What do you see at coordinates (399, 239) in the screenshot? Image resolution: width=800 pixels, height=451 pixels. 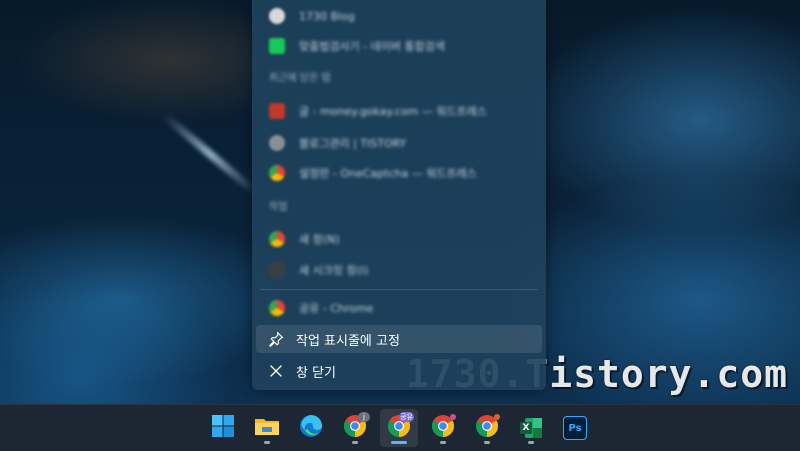 I see `new-window-item: 새 창(N)` at bounding box center [399, 239].